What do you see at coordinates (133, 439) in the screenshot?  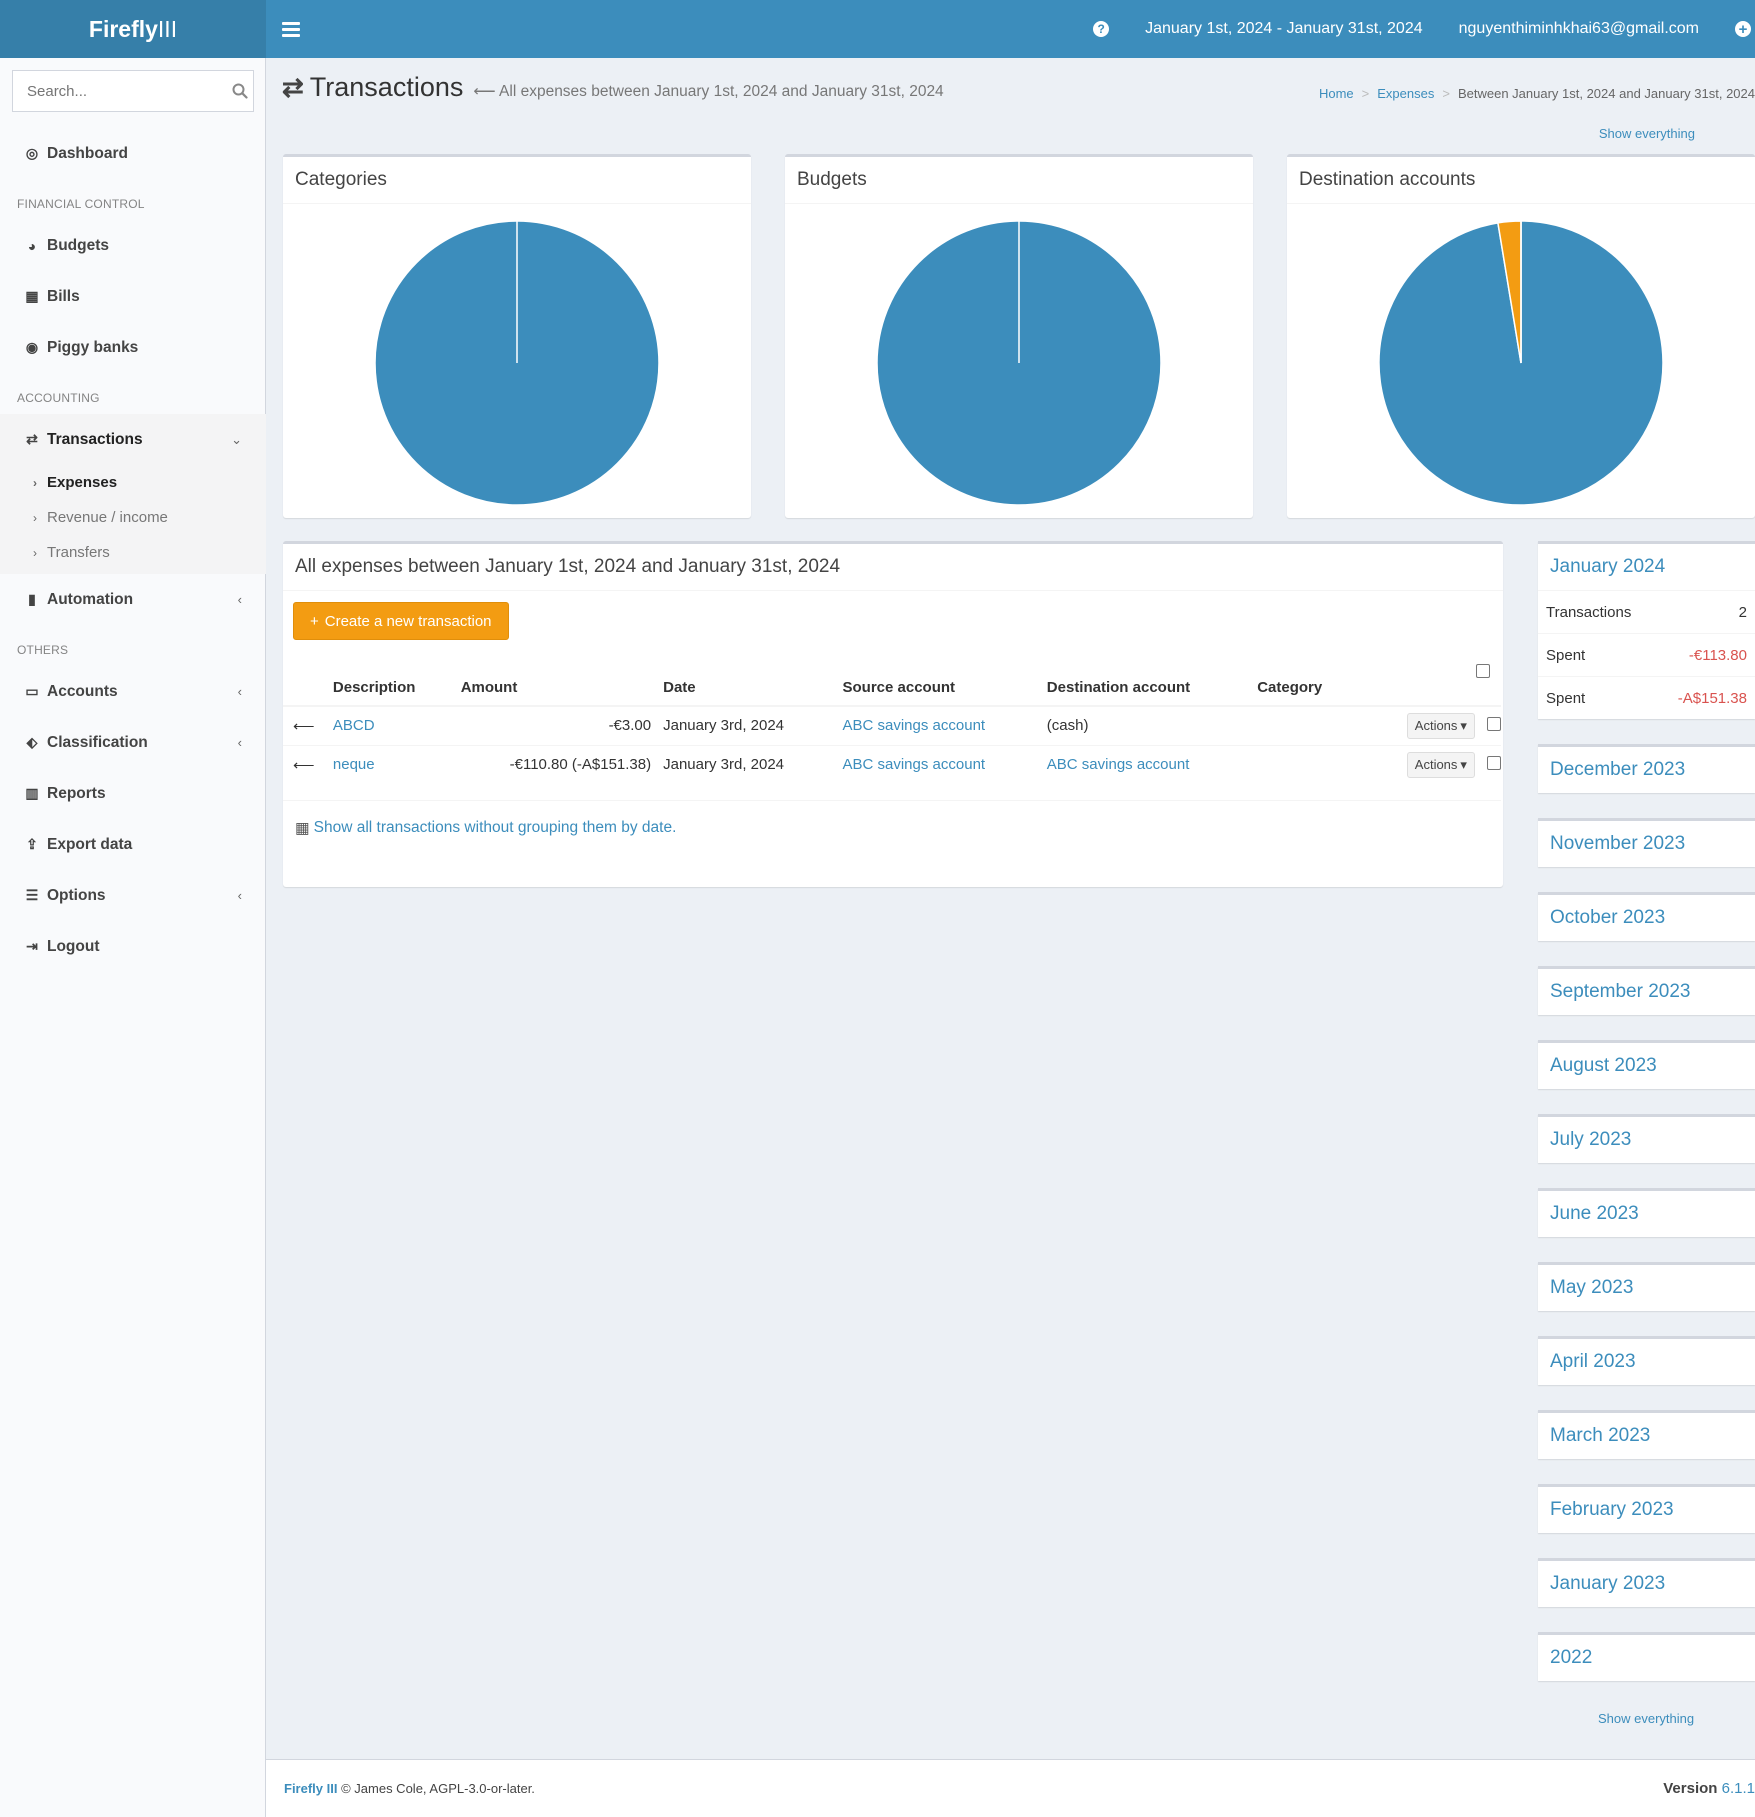 I see `sidebar-item-transactions: ⇄ Transactions ⌄` at bounding box center [133, 439].